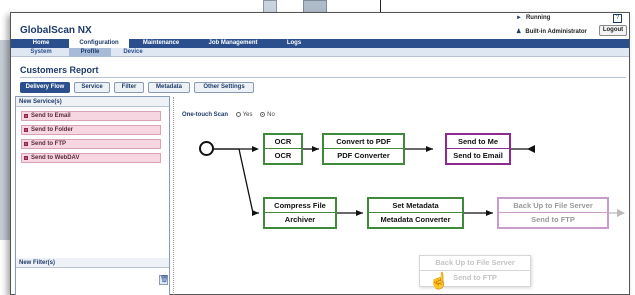 The width and height of the screenshot is (635, 295). What do you see at coordinates (174, 196) in the screenshot?
I see `panel-splitter` at bounding box center [174, 196].